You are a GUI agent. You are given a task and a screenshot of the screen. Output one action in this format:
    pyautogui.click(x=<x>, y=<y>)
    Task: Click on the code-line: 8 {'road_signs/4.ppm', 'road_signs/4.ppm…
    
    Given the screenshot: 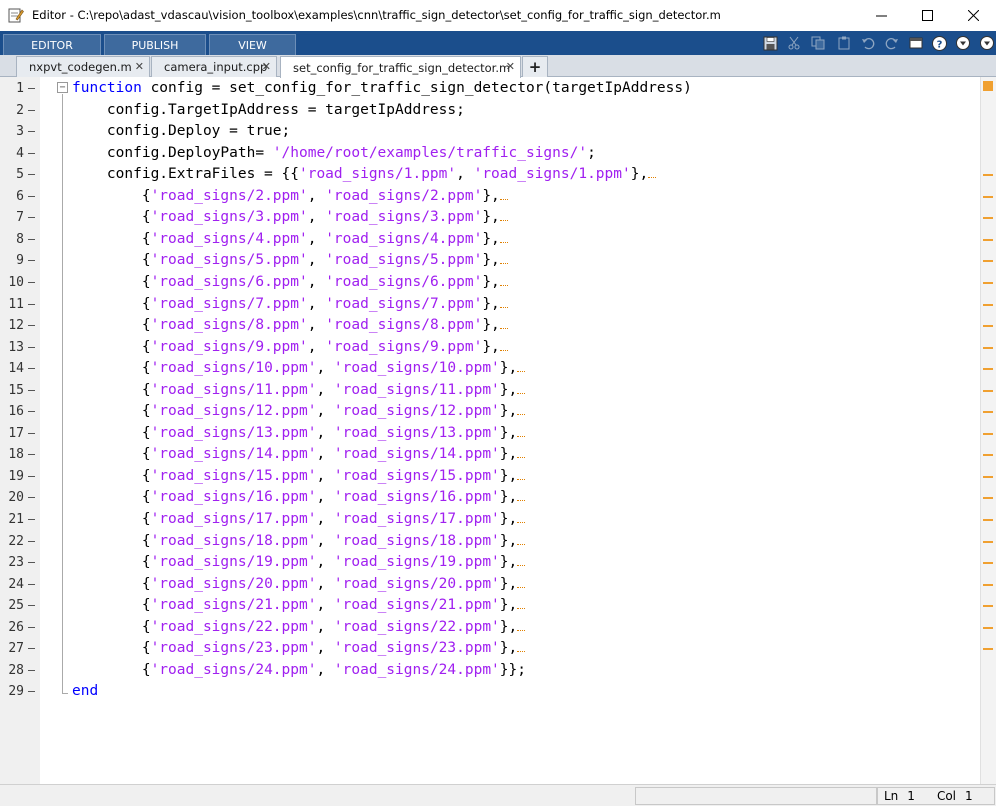 What is the action you would take?
    pyautogui.click(x=498, y=239)
    